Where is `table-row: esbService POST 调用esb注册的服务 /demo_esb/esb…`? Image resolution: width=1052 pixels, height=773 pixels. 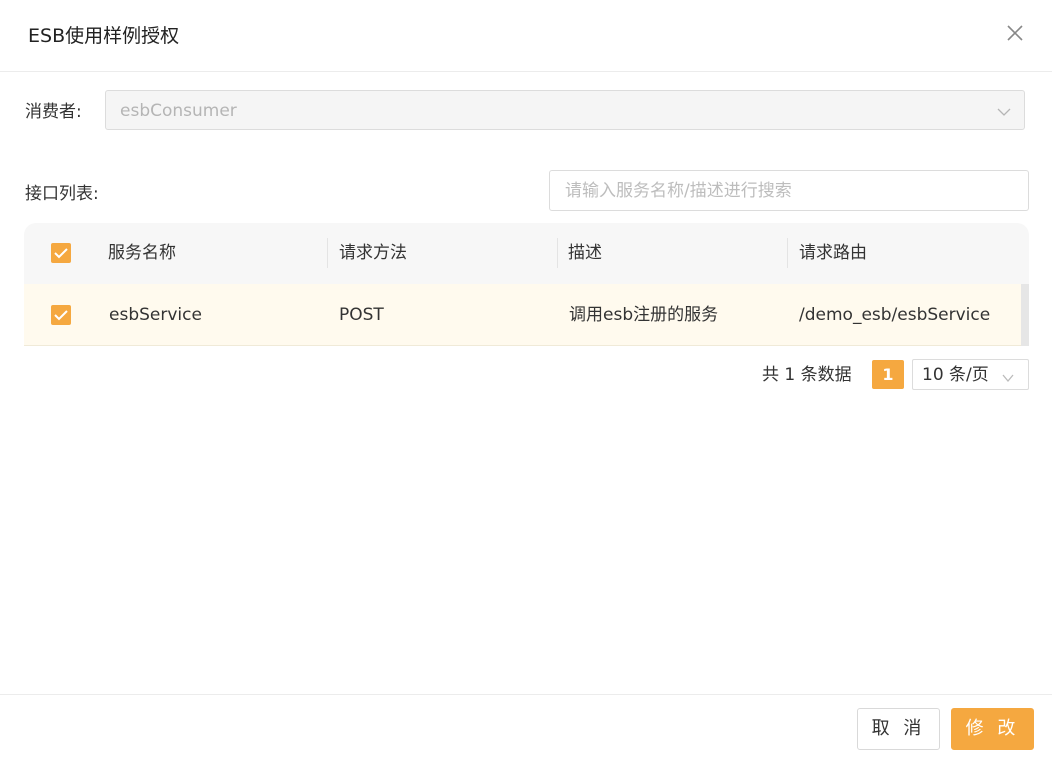
table-row: esbService POST 调用esb注册的服务 /demo_esb/esb… is located at coordinates (522, 315).